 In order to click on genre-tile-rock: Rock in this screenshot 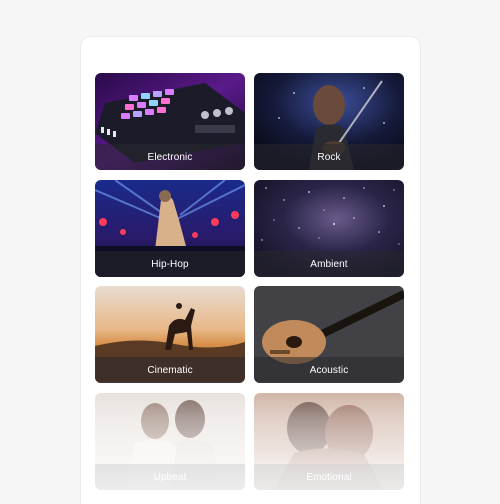, I will do `click(329, 121)`.